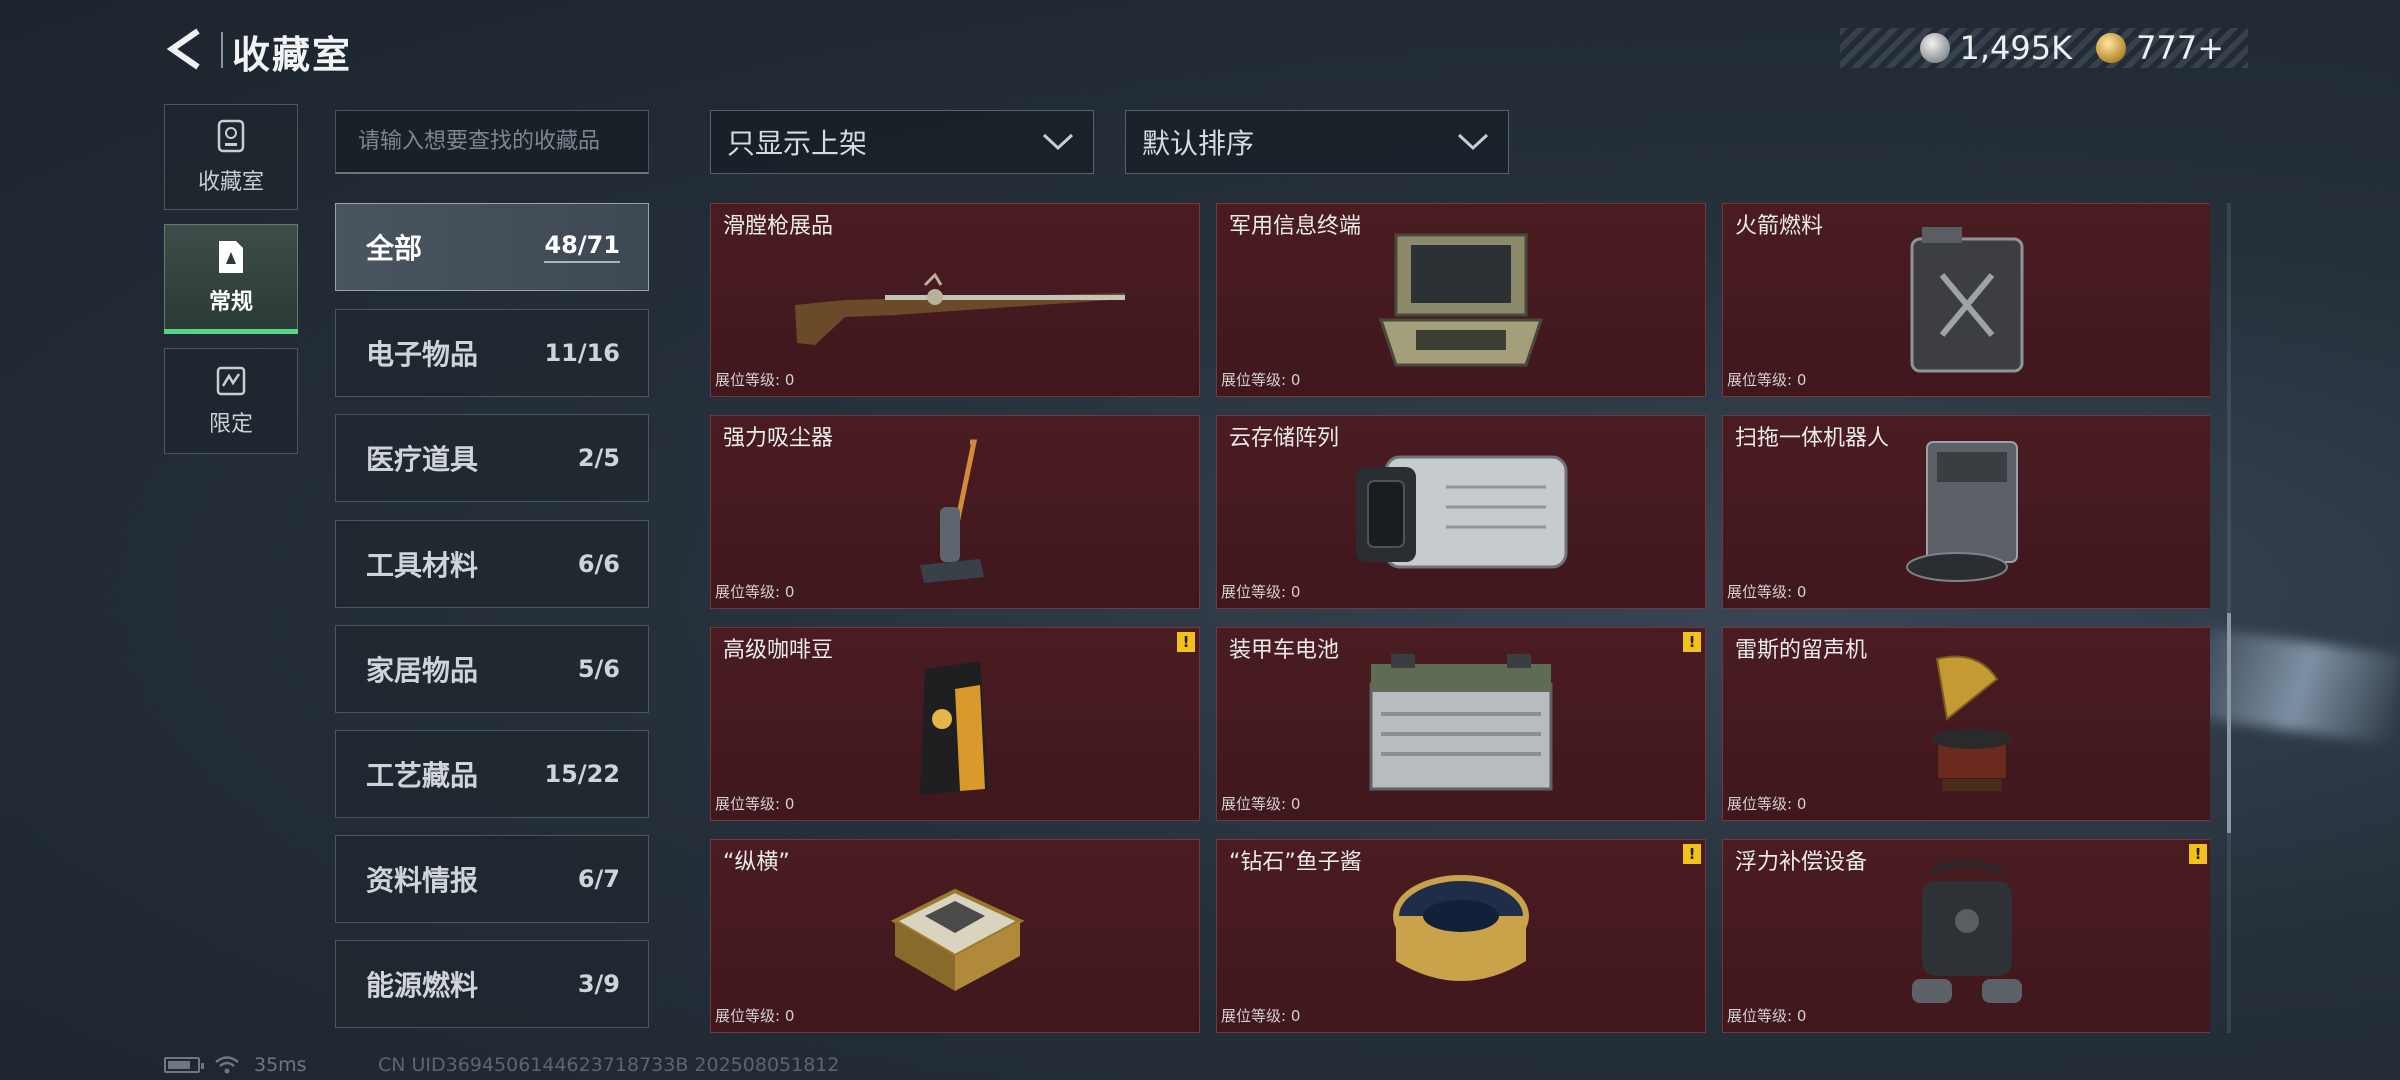  What do you see at coordinates (422, 880) in the screenshot?
I see `category-name: 资料情报` at bounding box center [422, 880].